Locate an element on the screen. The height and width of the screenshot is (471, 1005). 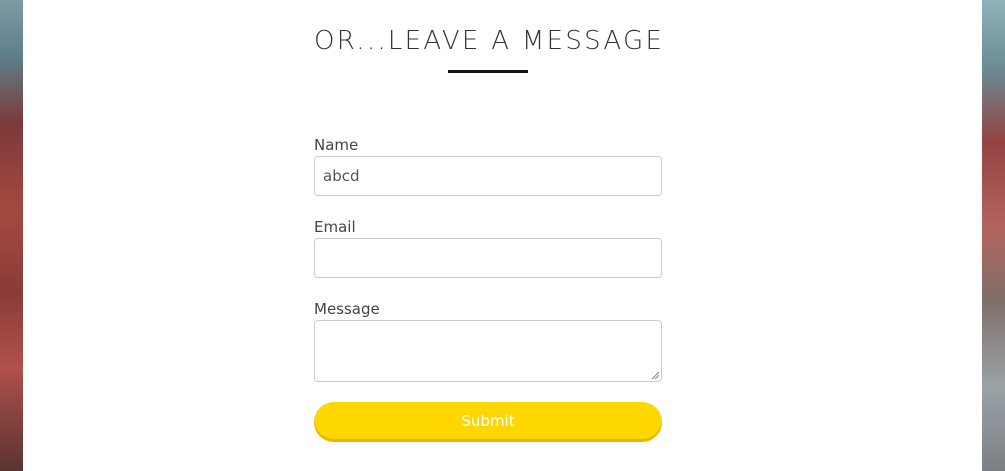
resize-grip-icon is located at coordinates (655, 375).